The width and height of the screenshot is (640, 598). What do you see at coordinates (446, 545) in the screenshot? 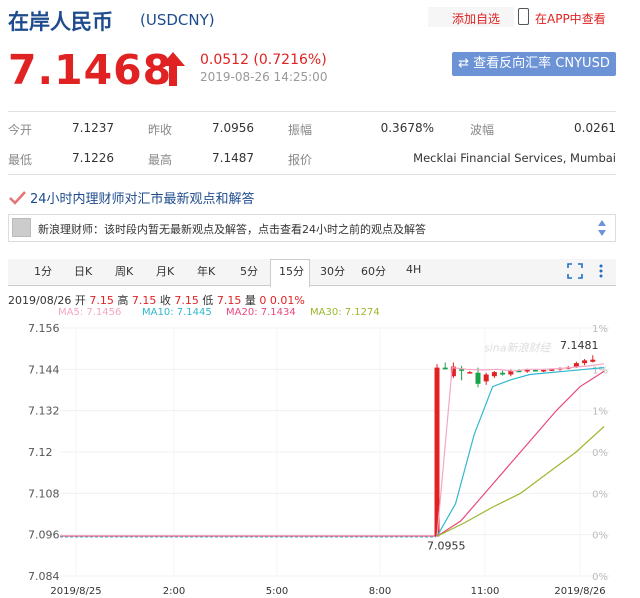
I see `min-label: 7.0955` at bounding box center [446, 545].